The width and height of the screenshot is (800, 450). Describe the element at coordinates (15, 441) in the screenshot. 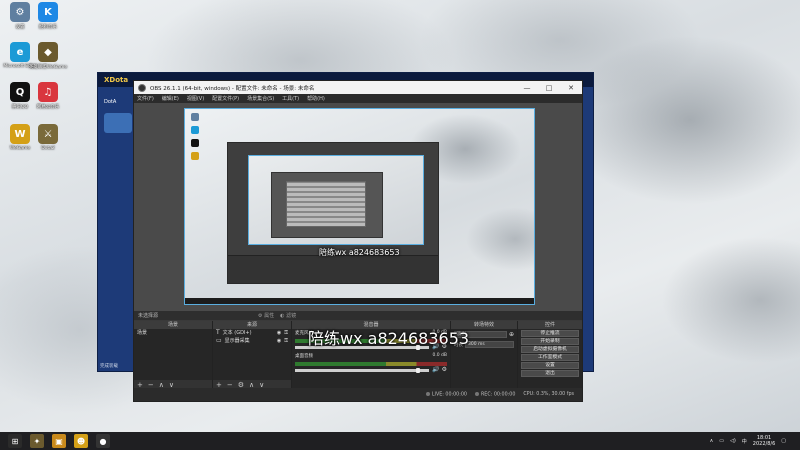

I see `start-icon: ⊞` at that location.